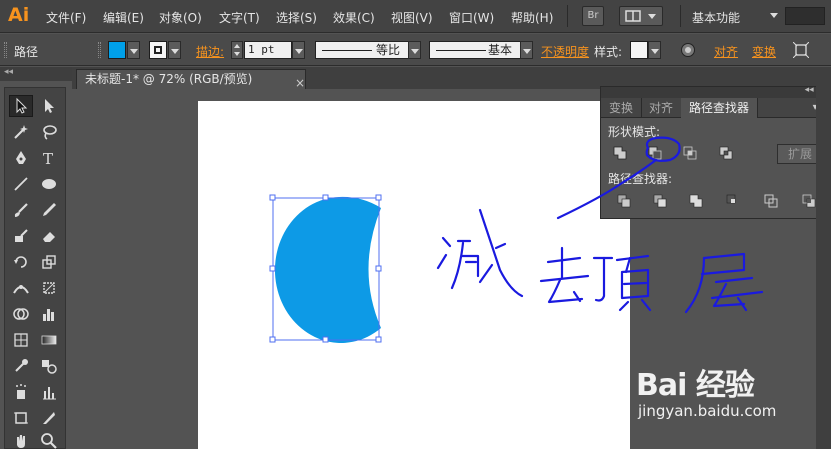 This screenshot has height=449, width=831. Describe the element at coordinates (475, 50) in the screenshot. I see `brush-definition: 基本` at that location.